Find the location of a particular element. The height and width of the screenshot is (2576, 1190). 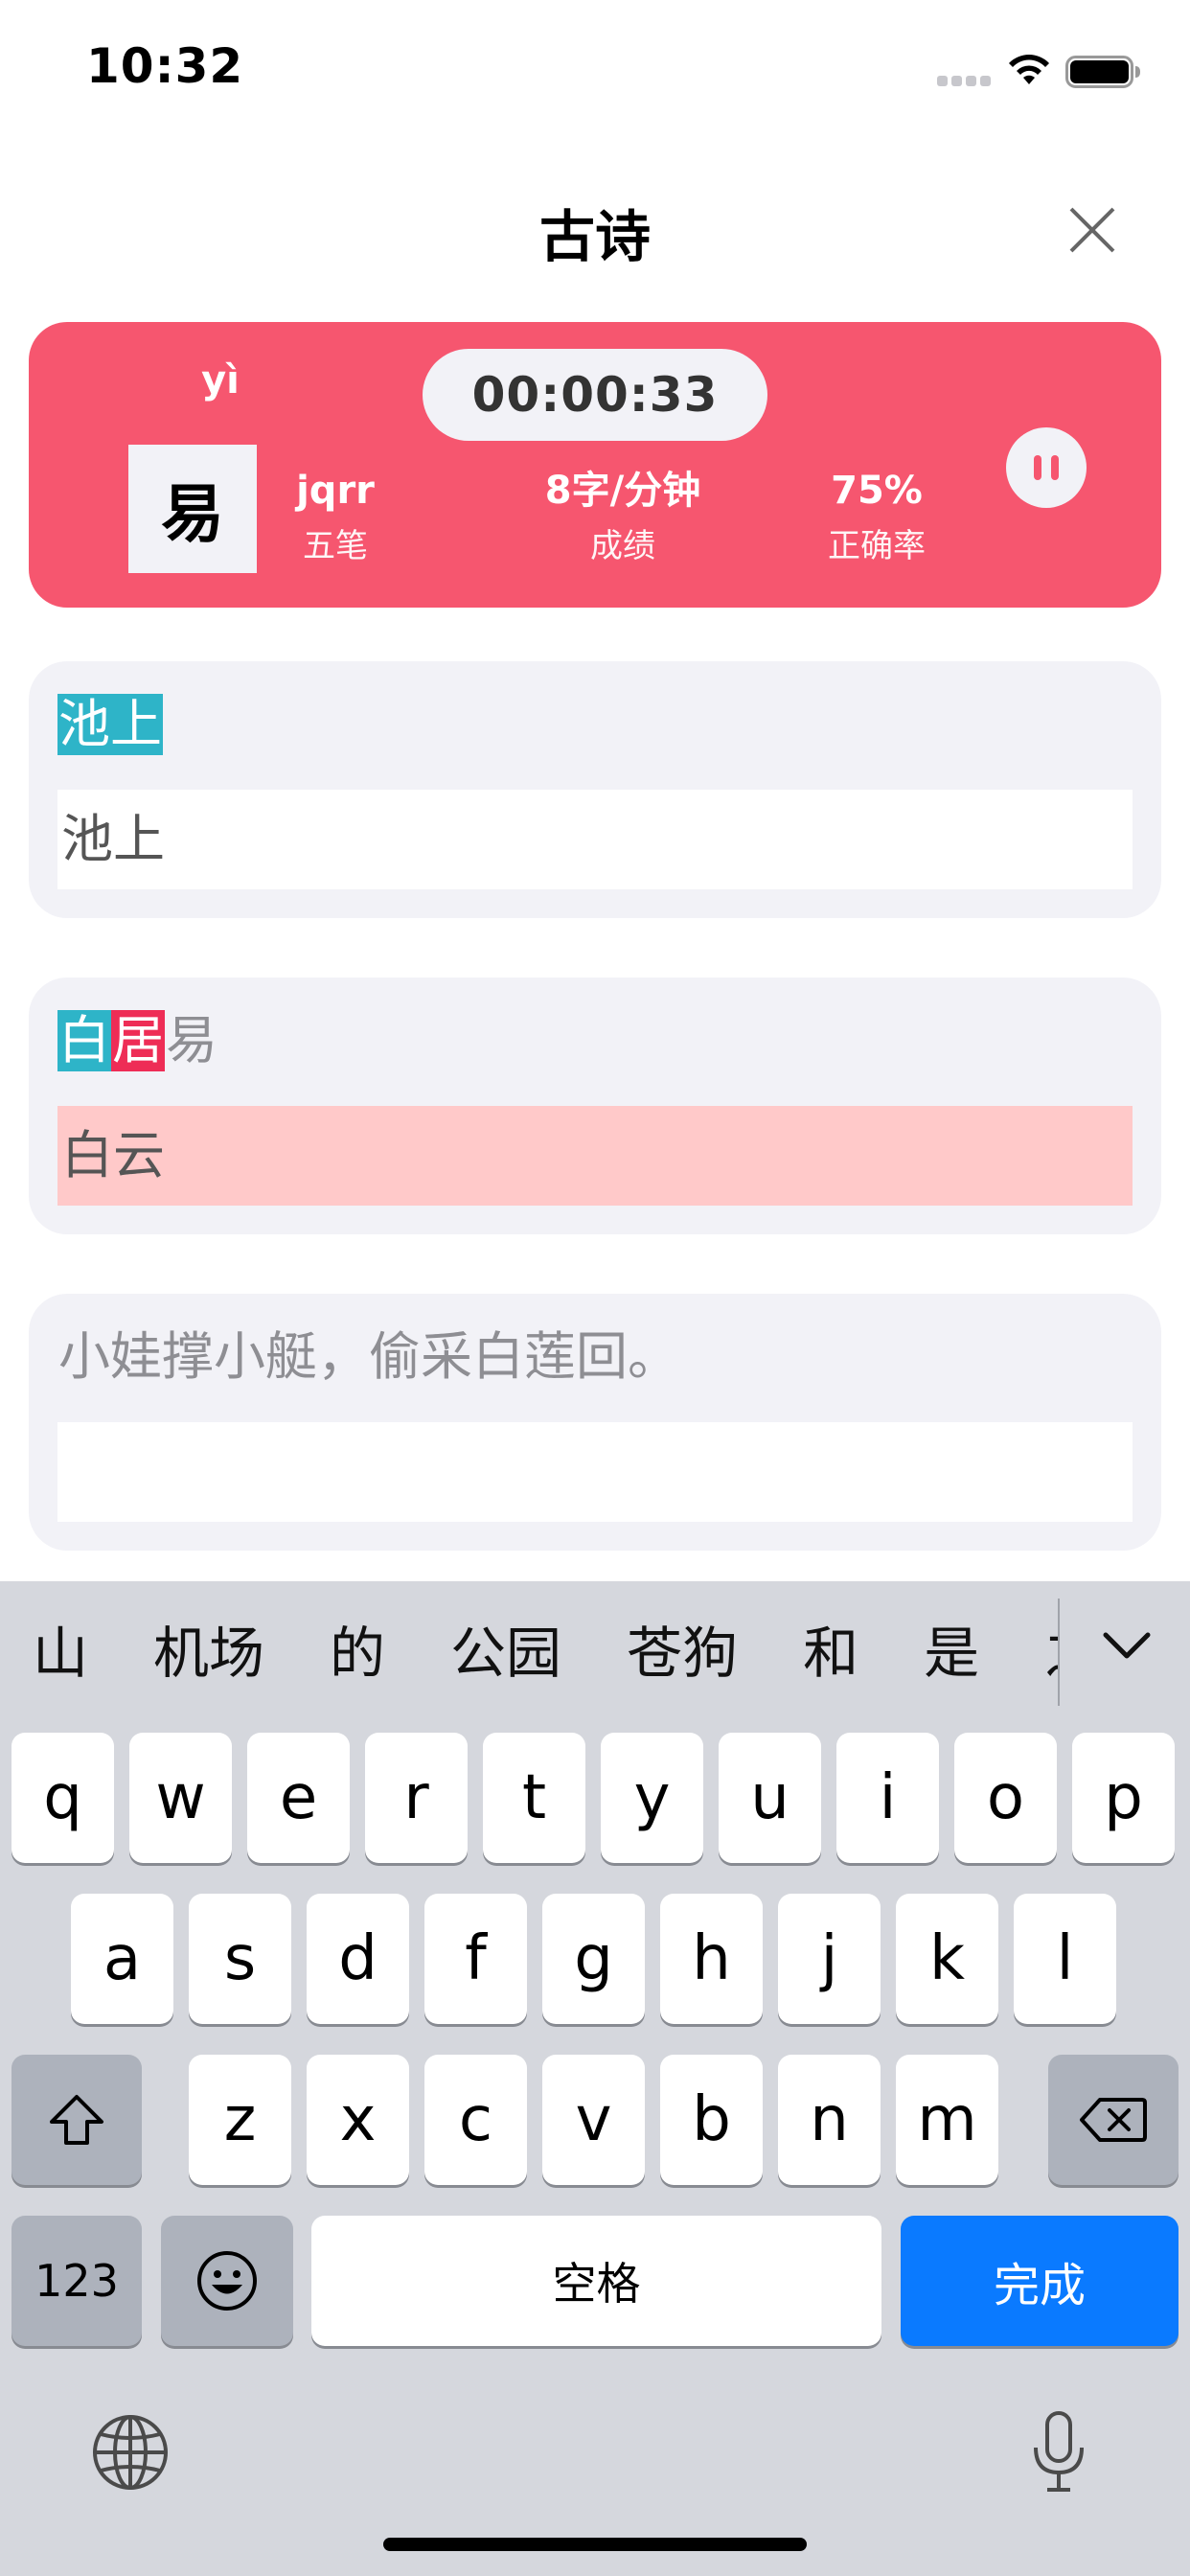

key-m: m is located at coordinates (947, 2120).